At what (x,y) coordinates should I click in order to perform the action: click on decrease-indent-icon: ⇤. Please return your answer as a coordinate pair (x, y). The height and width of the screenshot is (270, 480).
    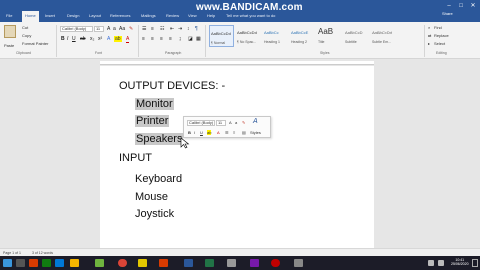
    Looking at the image, I should click on (172, 29).